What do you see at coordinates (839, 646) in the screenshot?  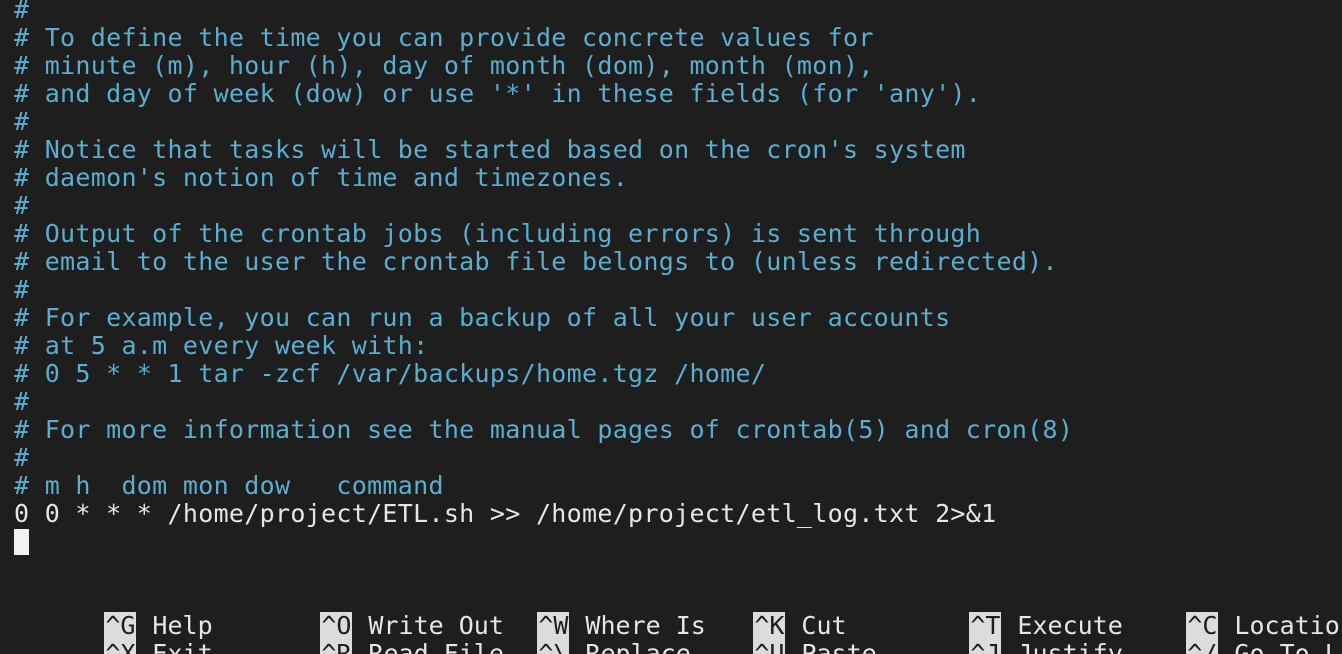 I see `shortcut-label: Paste` at bounding box center [839, 646].